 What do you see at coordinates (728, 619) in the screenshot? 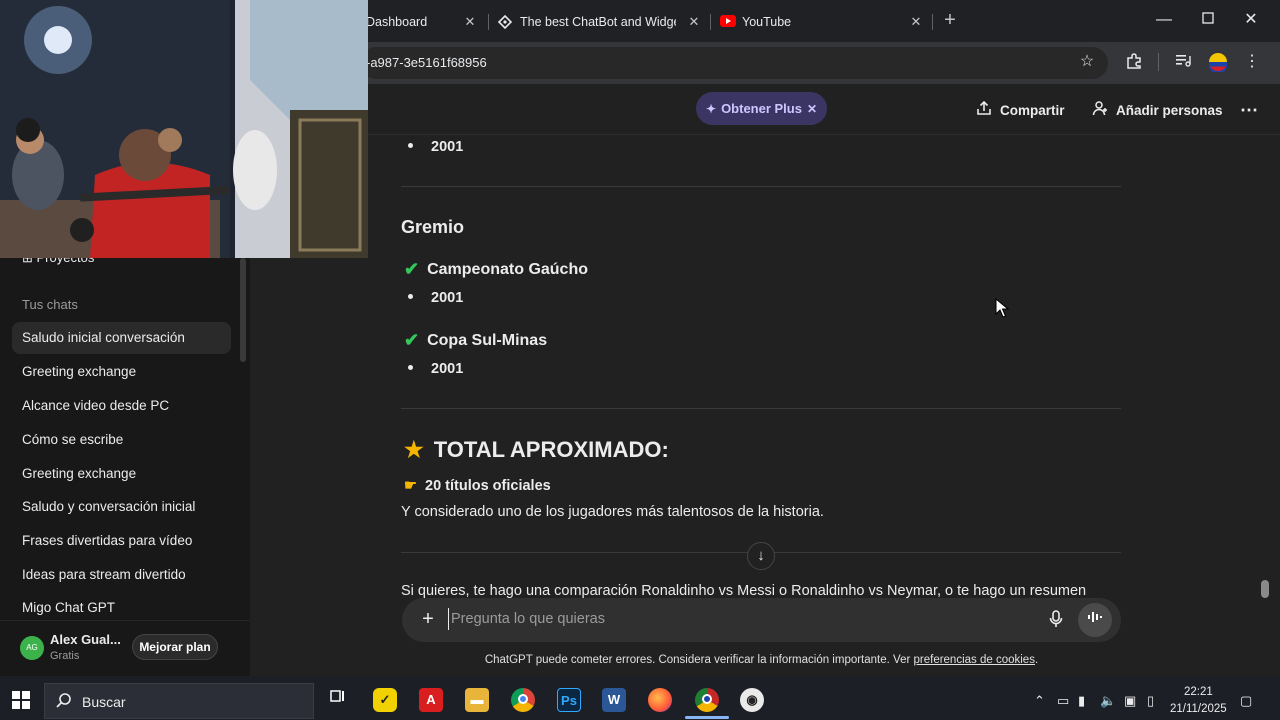
I see `prompt-input` at bounding box center [728, 619].